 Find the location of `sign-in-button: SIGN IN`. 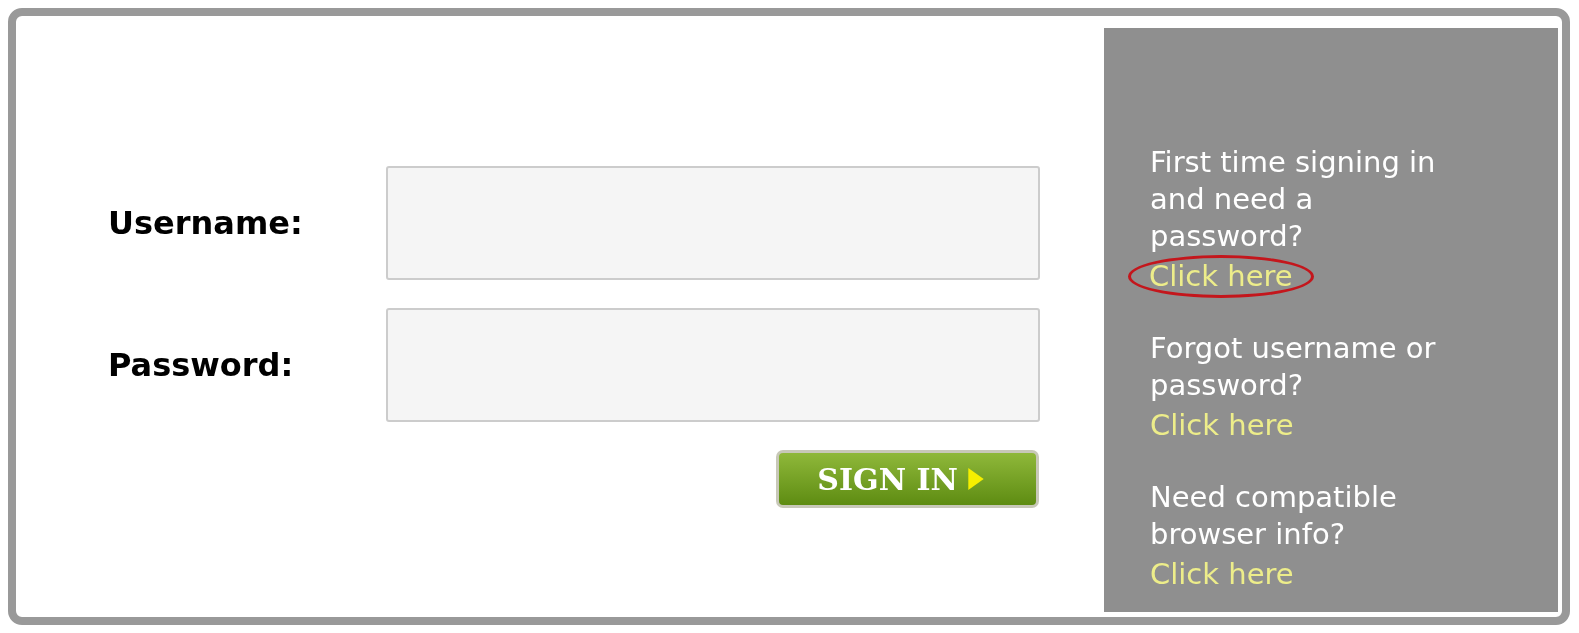

sign-in-button: SIGN IN is located at coordinates (907, 479).